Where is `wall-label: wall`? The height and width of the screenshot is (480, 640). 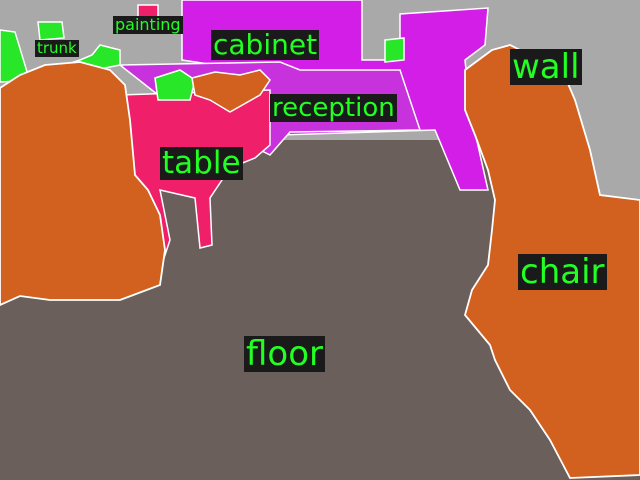
wall-label: wall is located at coordinates (546, 67).